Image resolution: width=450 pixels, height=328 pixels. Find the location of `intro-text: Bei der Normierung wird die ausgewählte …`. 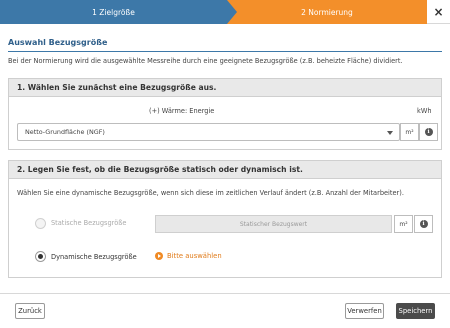

intro-text: Bei der Normierung wird die ausgewählte … is located at coordinates (205, 61).